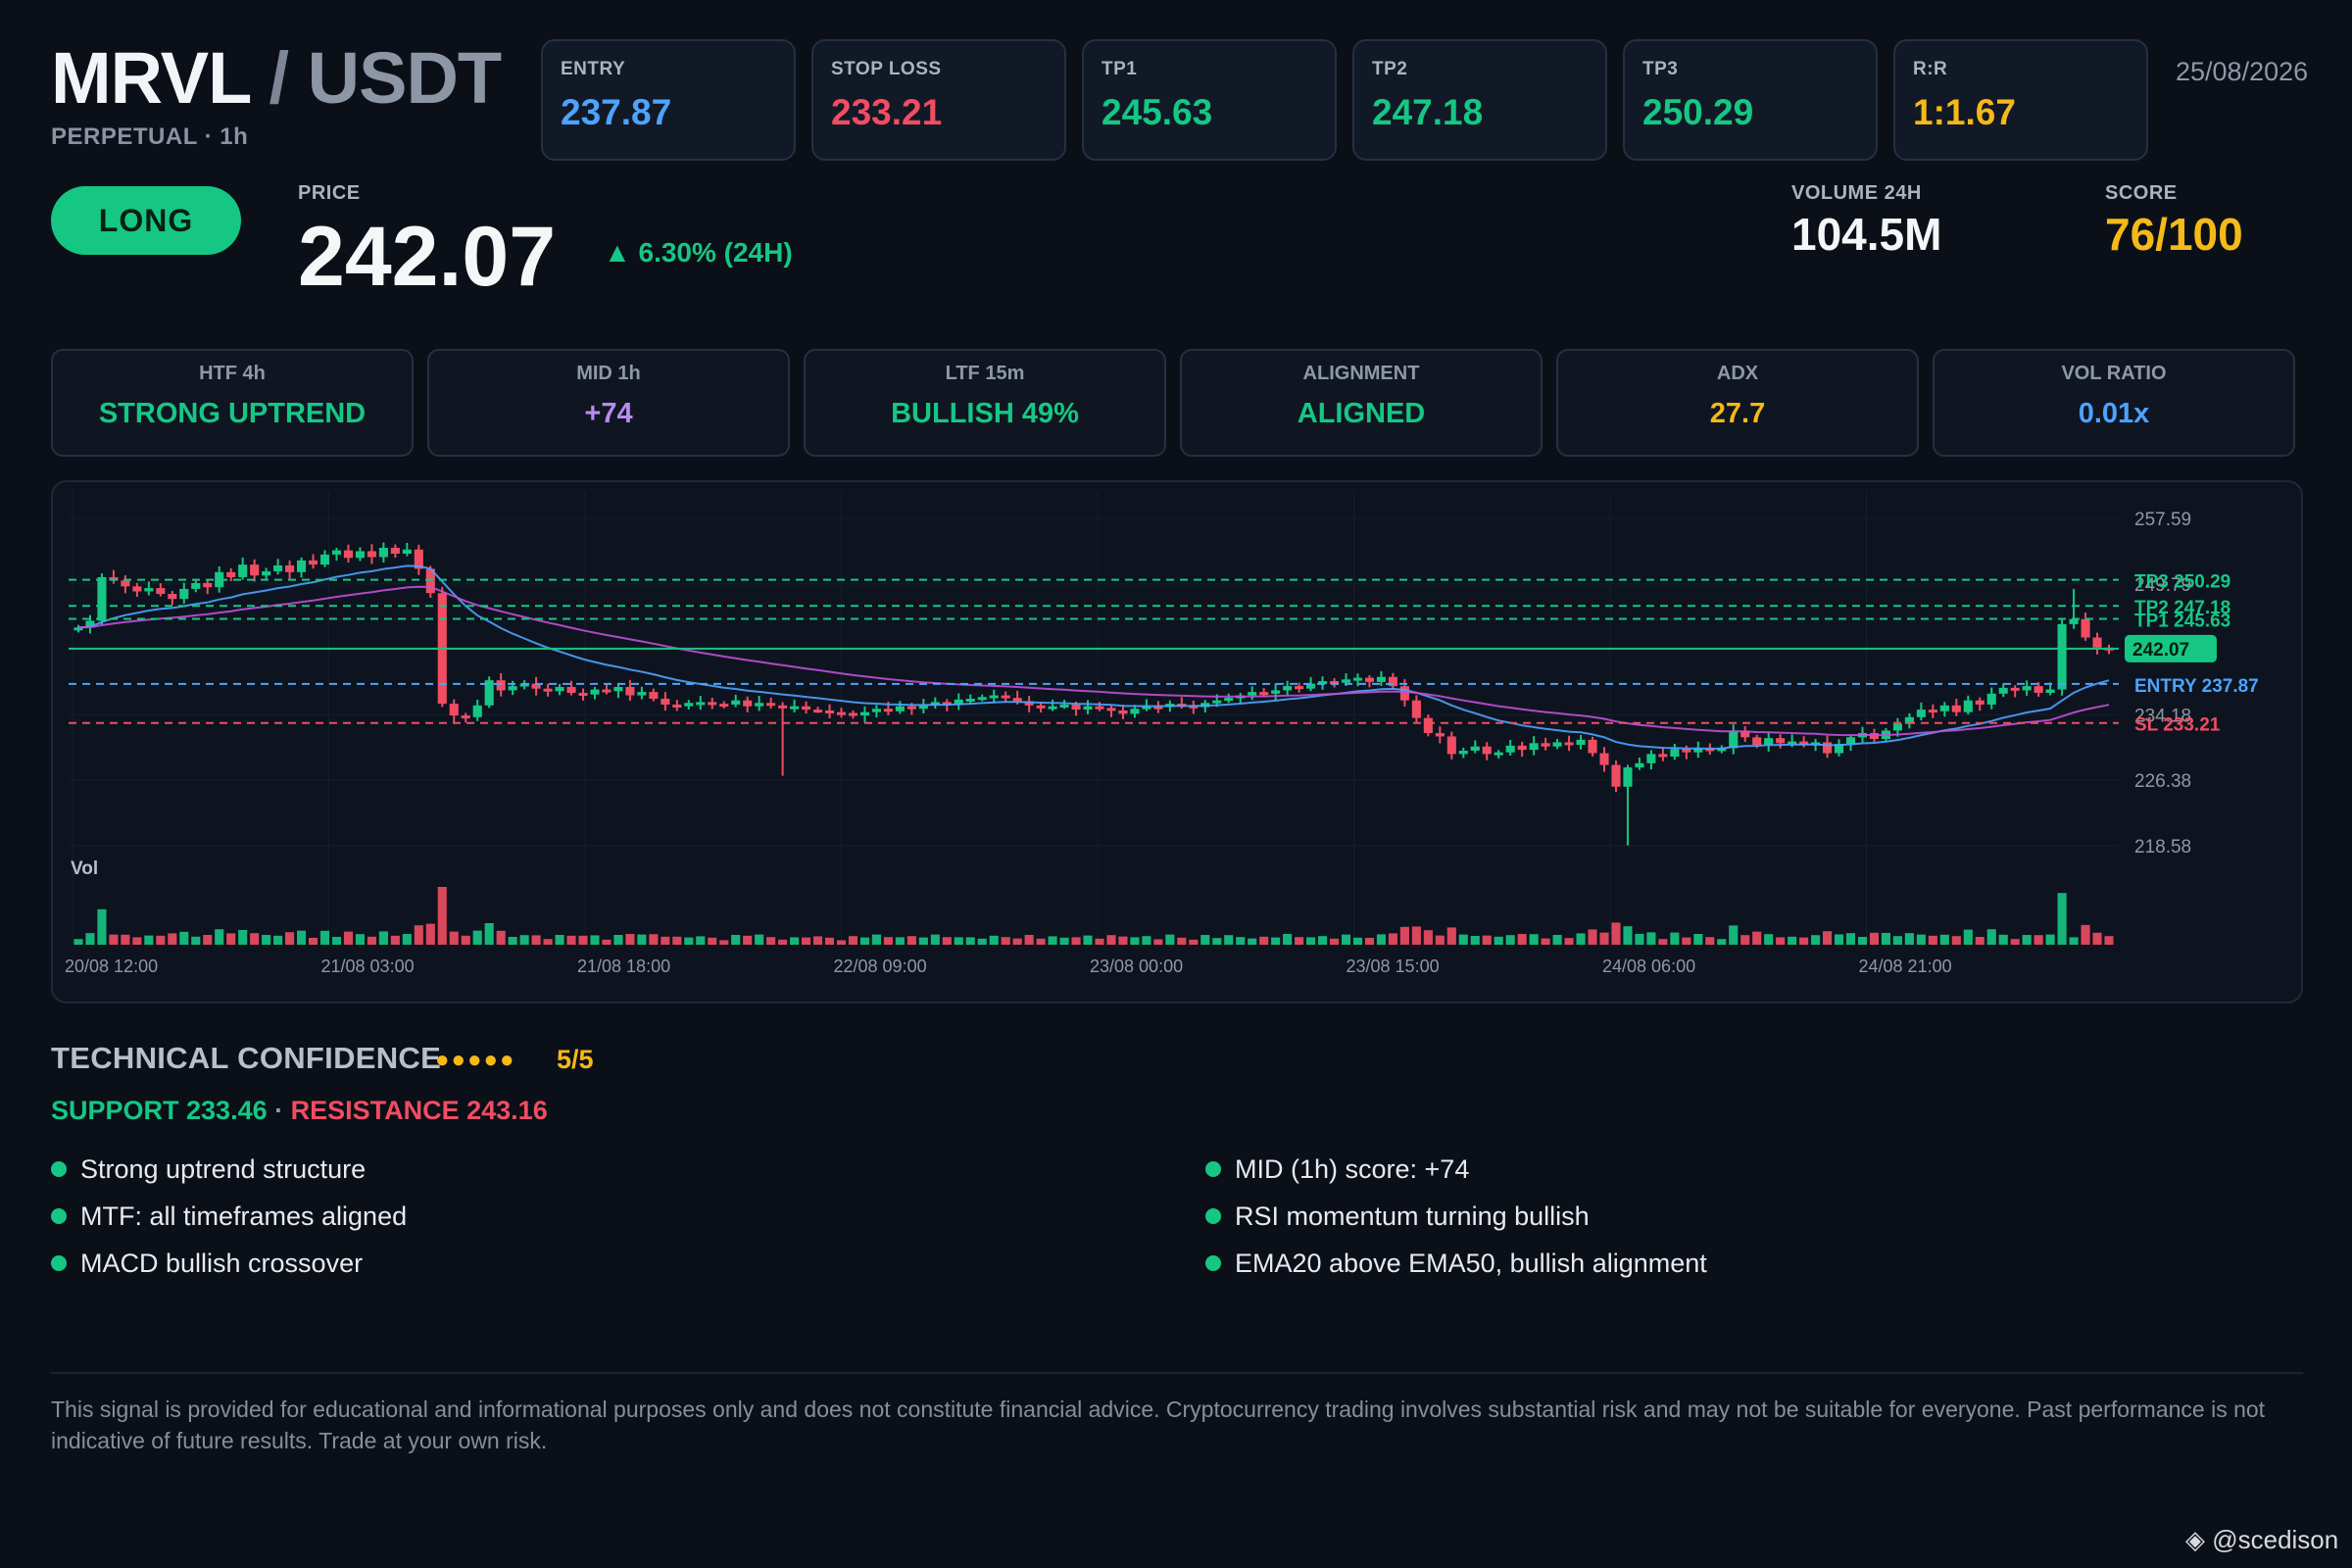 This screenshot has height=1568, width=2352. I want to click on entry-card: ENTRY 237.87, so click(668, 100).